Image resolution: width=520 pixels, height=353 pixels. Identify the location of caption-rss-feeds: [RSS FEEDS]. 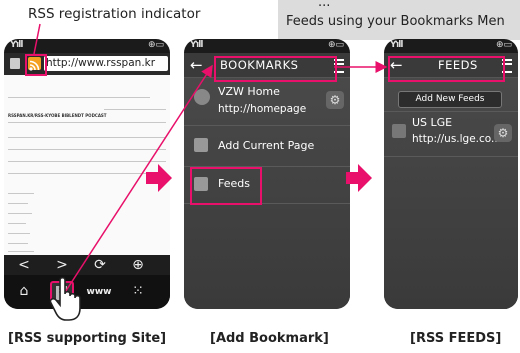
(456, 338).